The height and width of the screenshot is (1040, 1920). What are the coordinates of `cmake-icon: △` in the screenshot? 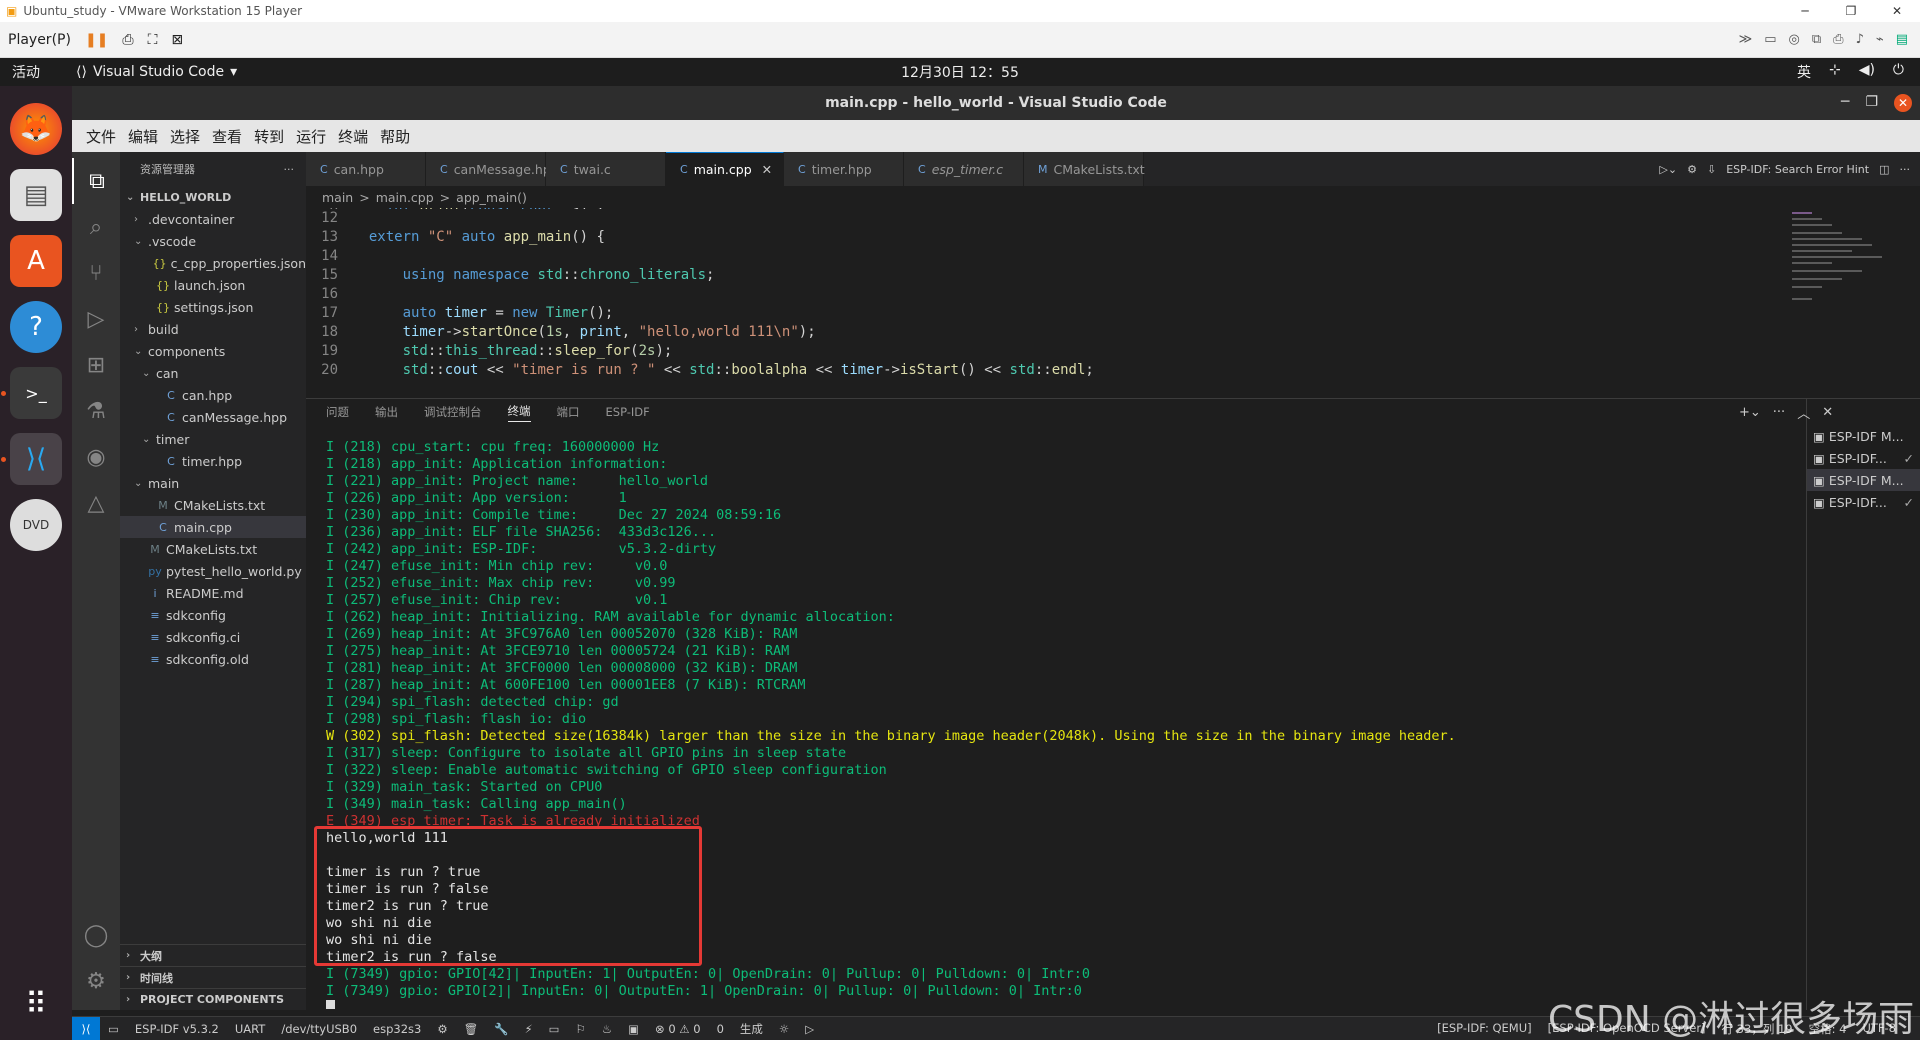 It's located at (96, 503).